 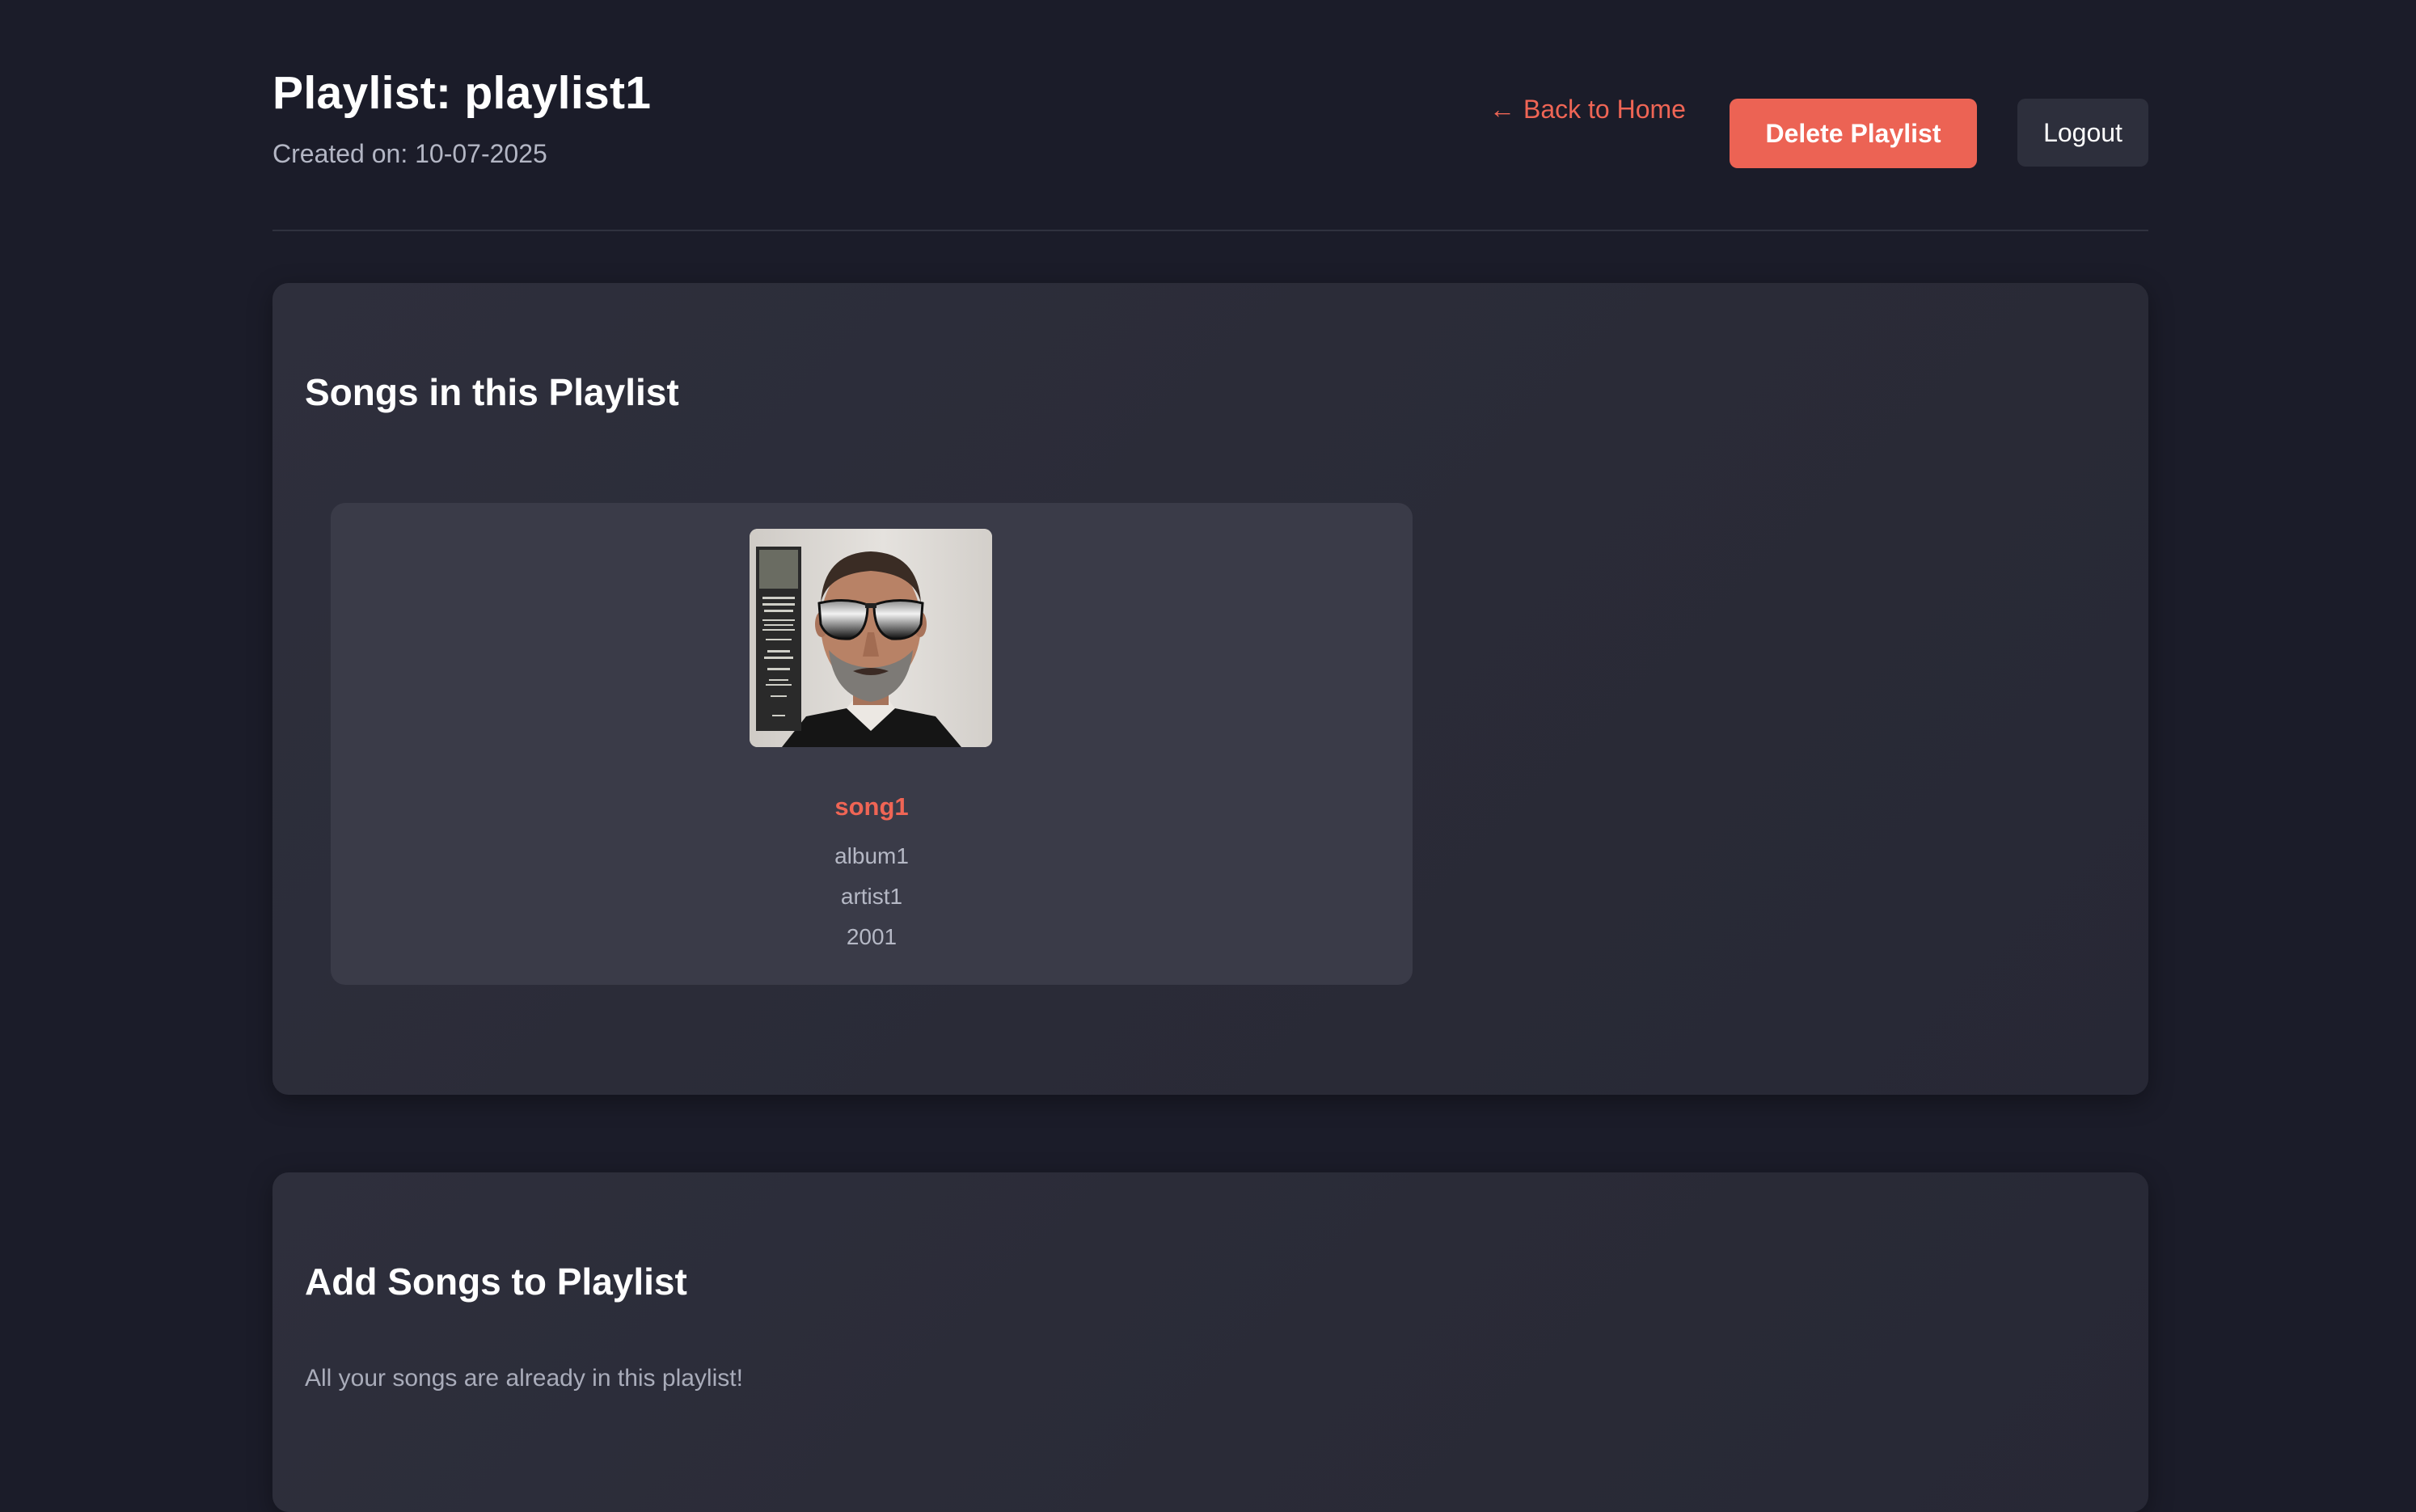 I want to click on back-to-home-label: Back to Home, so click(x=1604, y=109).